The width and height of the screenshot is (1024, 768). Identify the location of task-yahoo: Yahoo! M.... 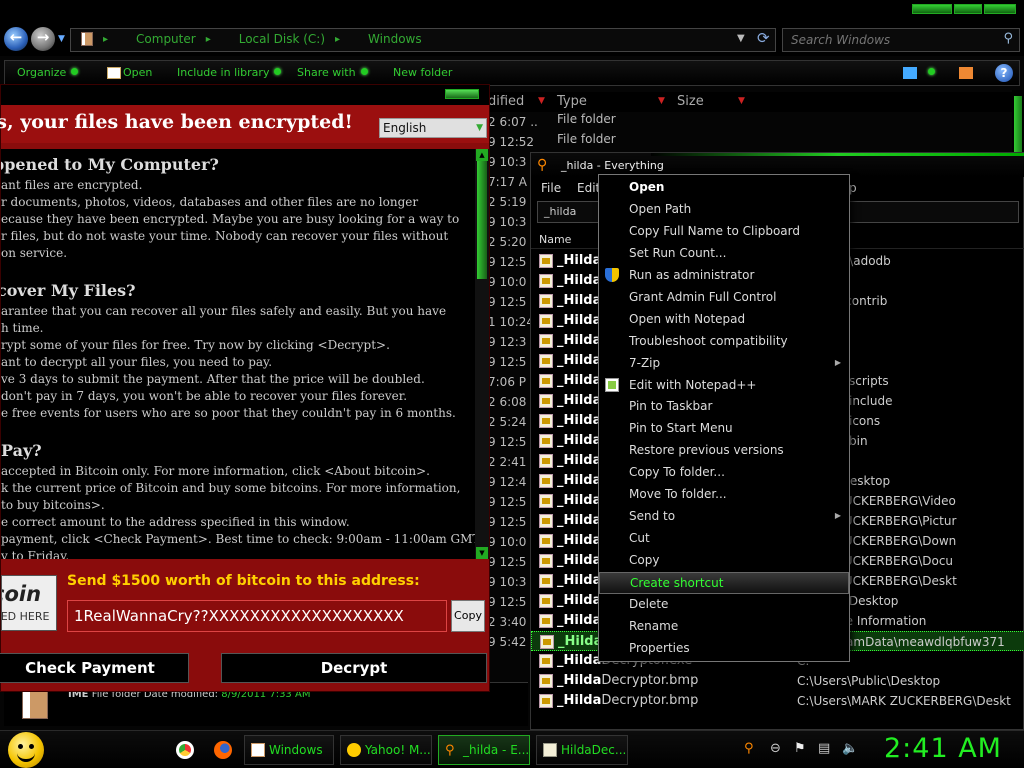
(386, 750).